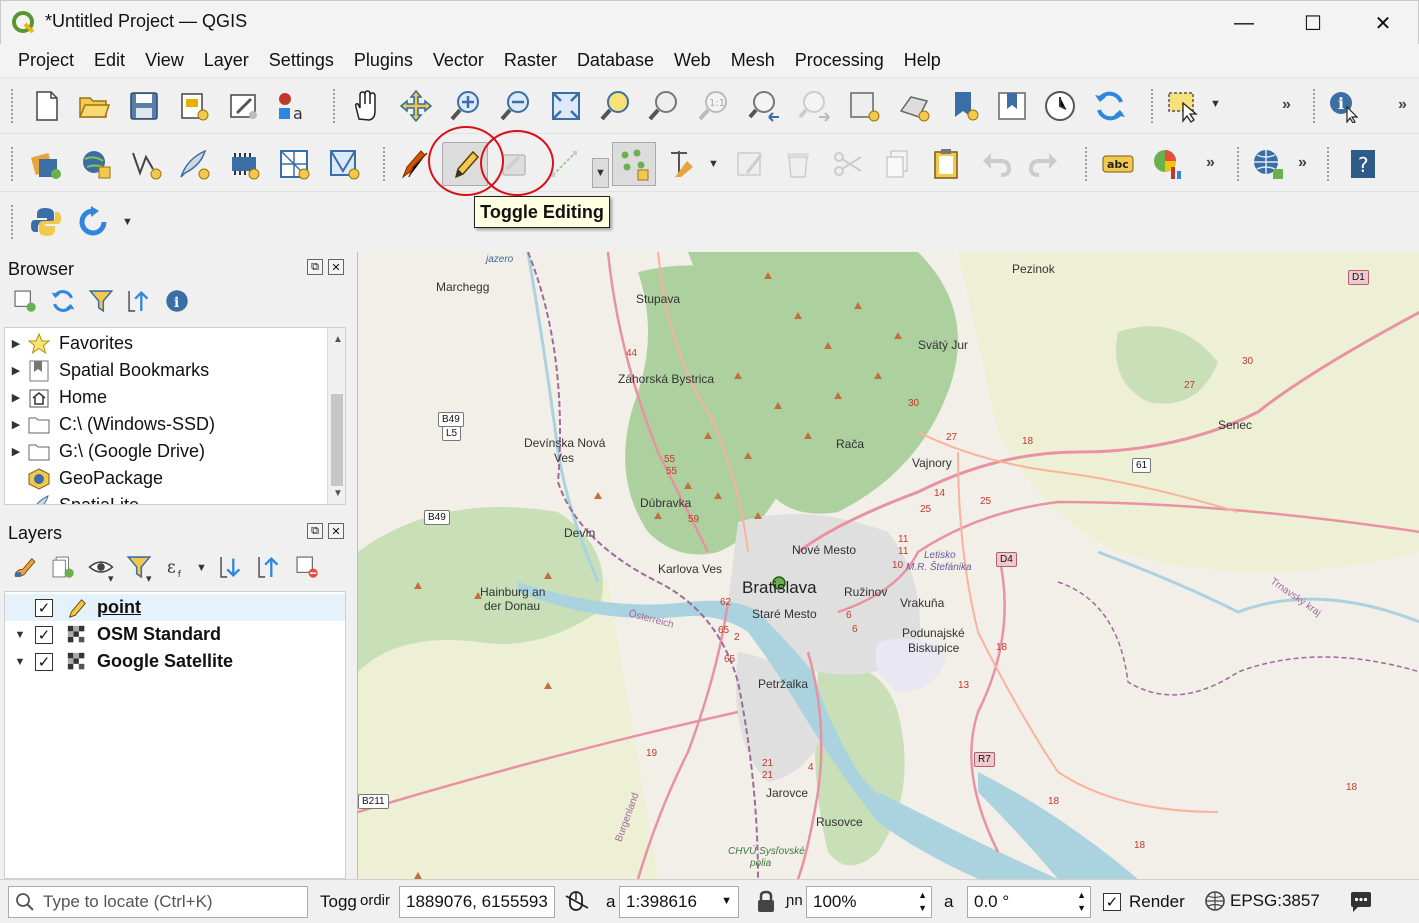  I want to click on close-panel-icon: ✕, so click(336, 531).